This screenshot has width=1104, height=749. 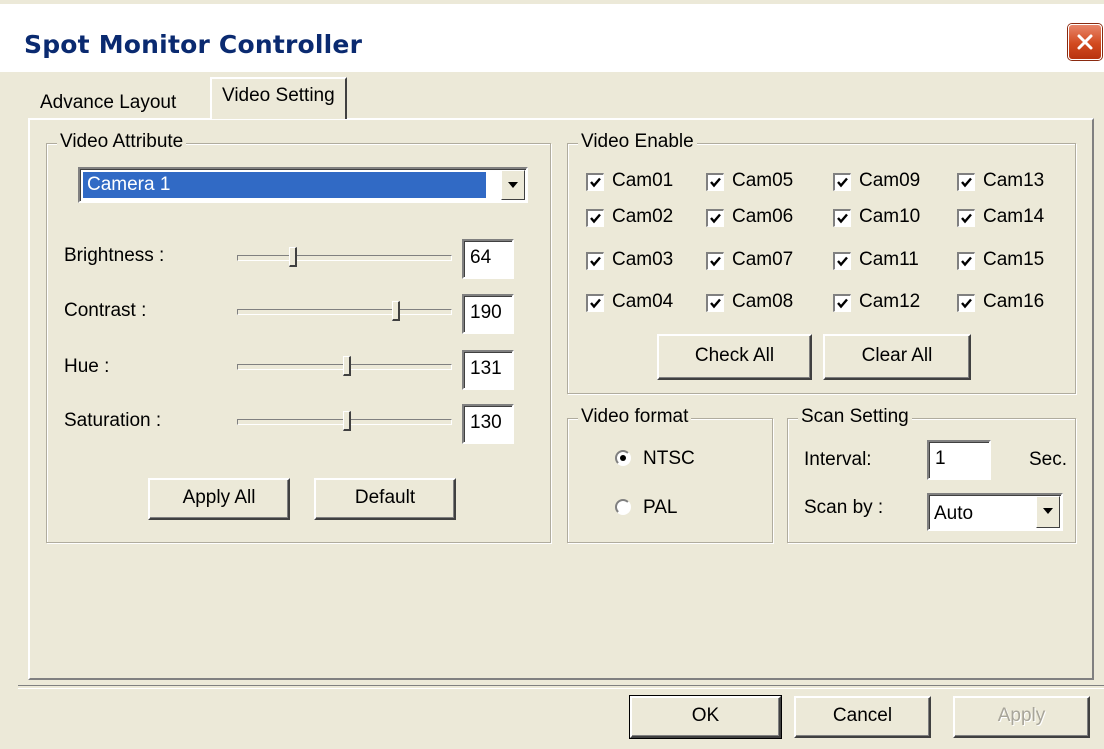 I want to click on scan-by-value: Auto, so click(x=954, y=513).